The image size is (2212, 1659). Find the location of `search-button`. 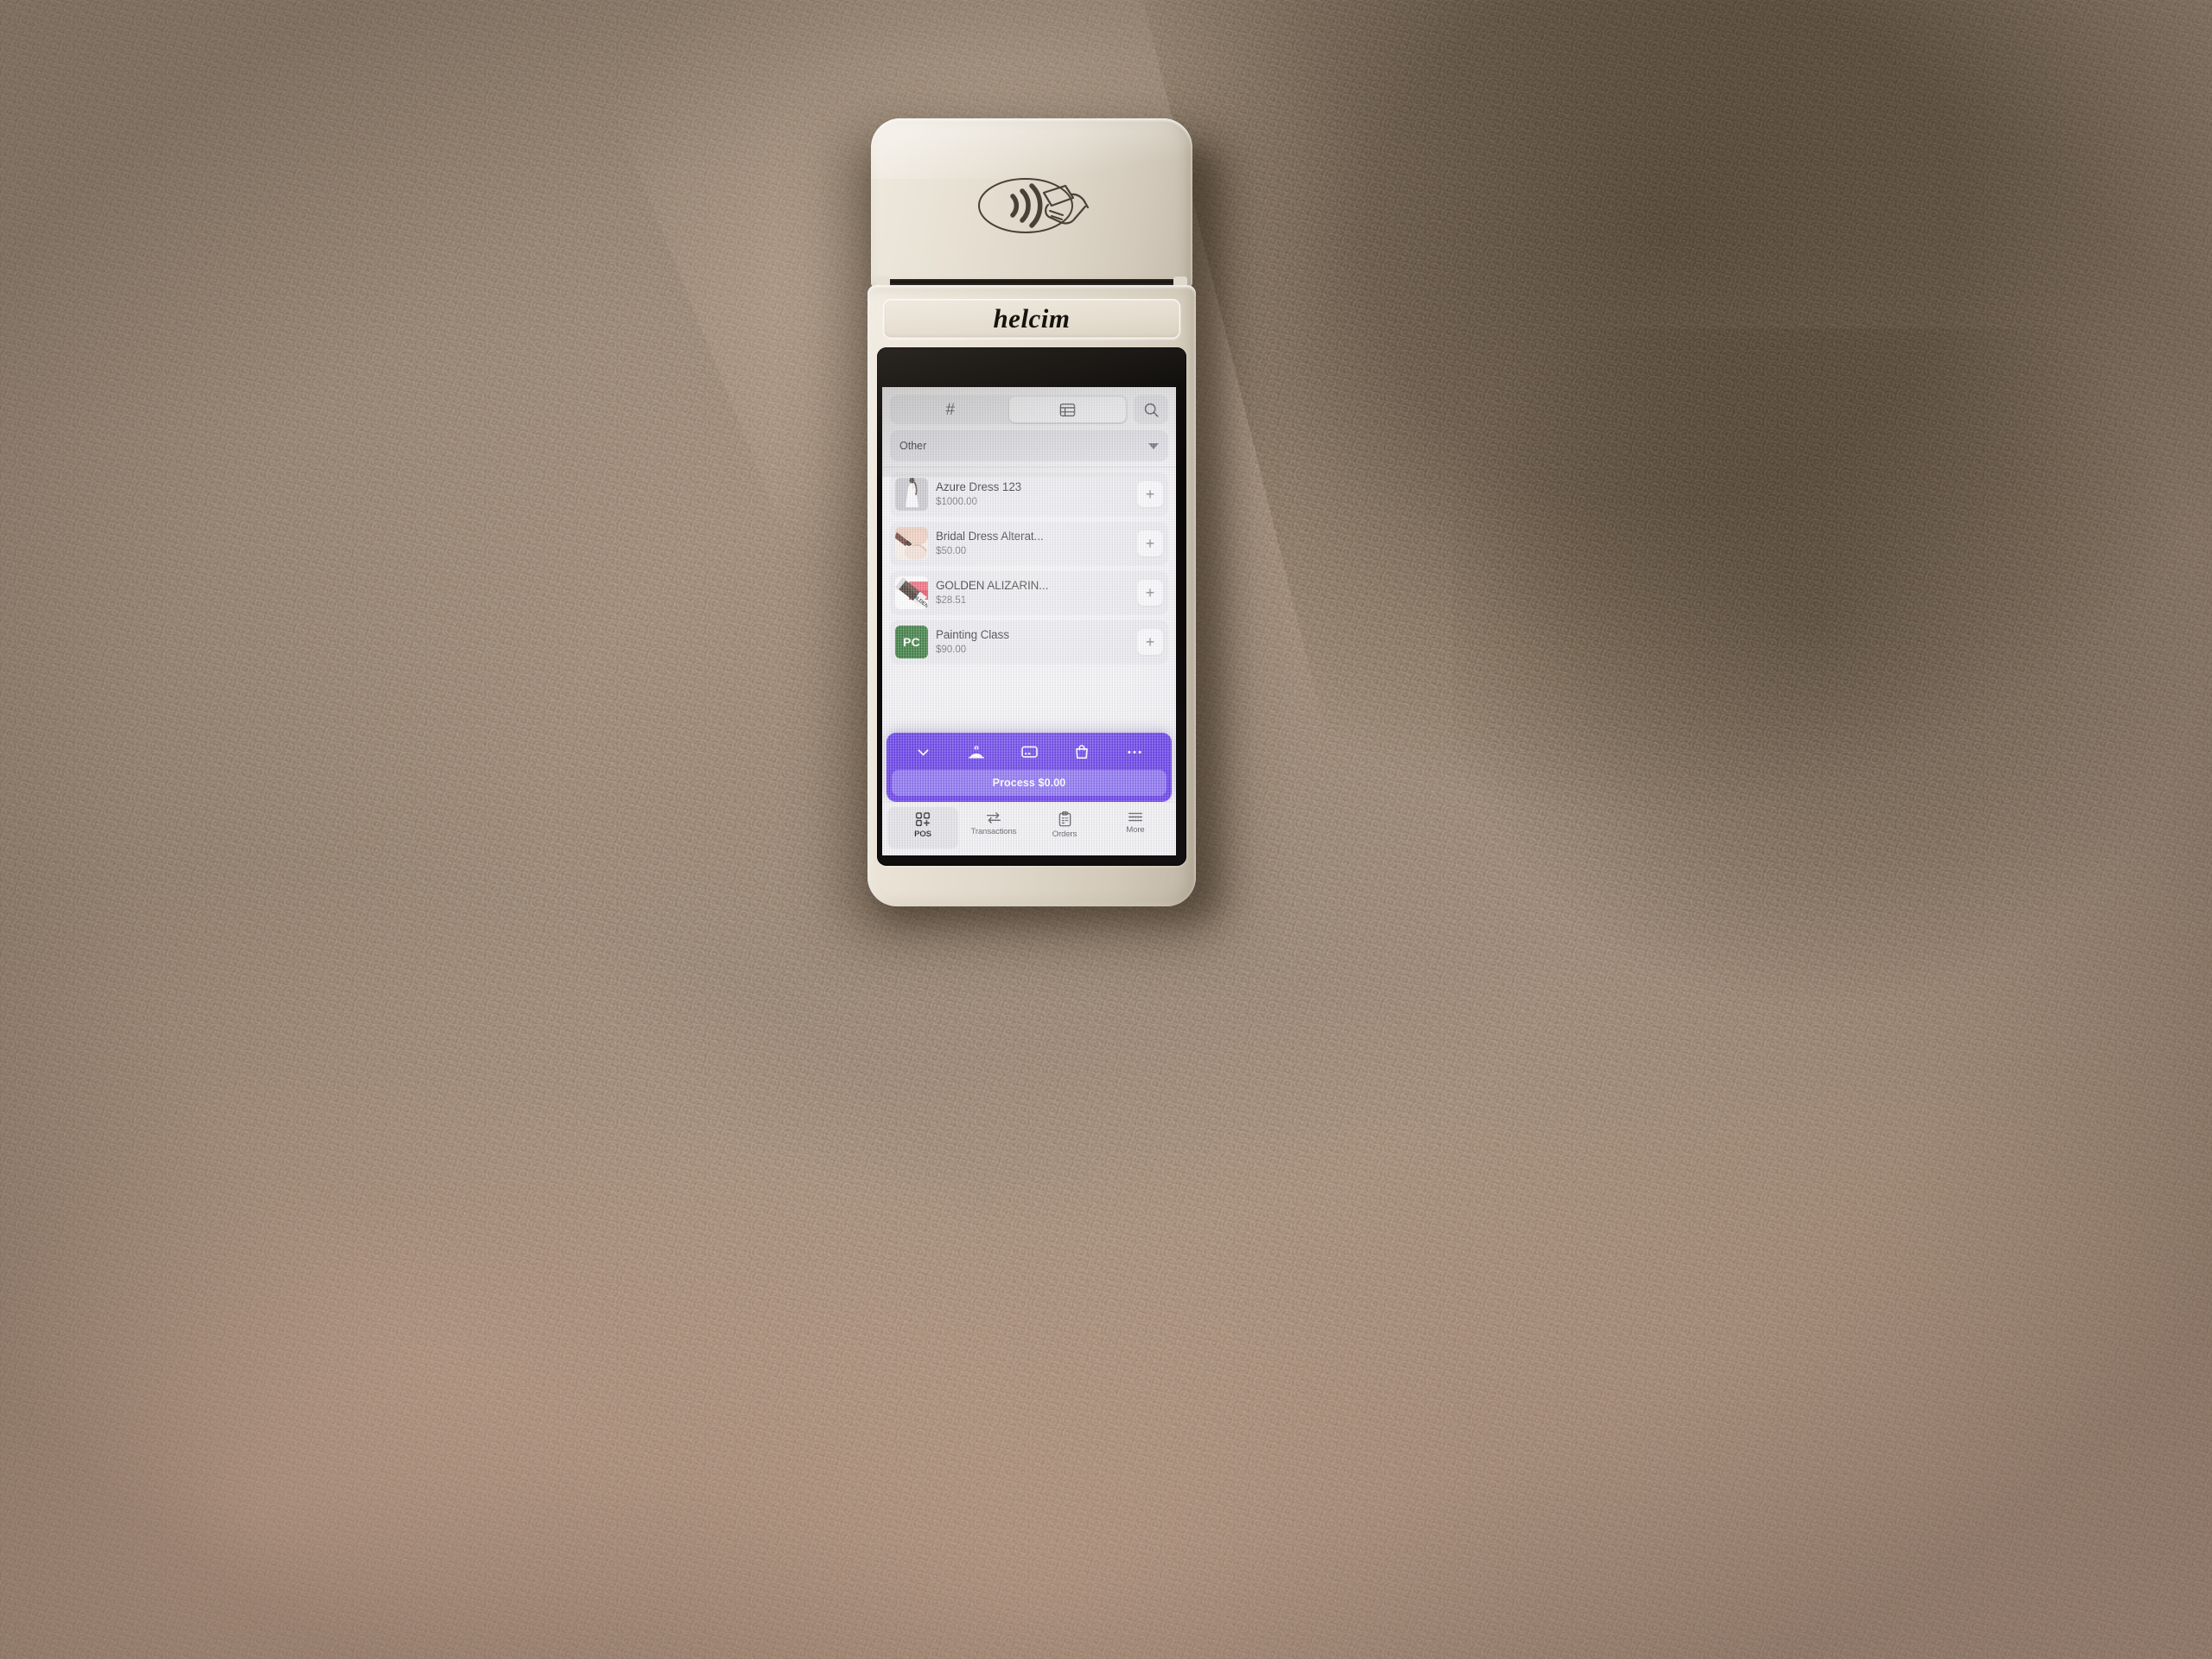

search-button is located at coordinates (1151, 409).